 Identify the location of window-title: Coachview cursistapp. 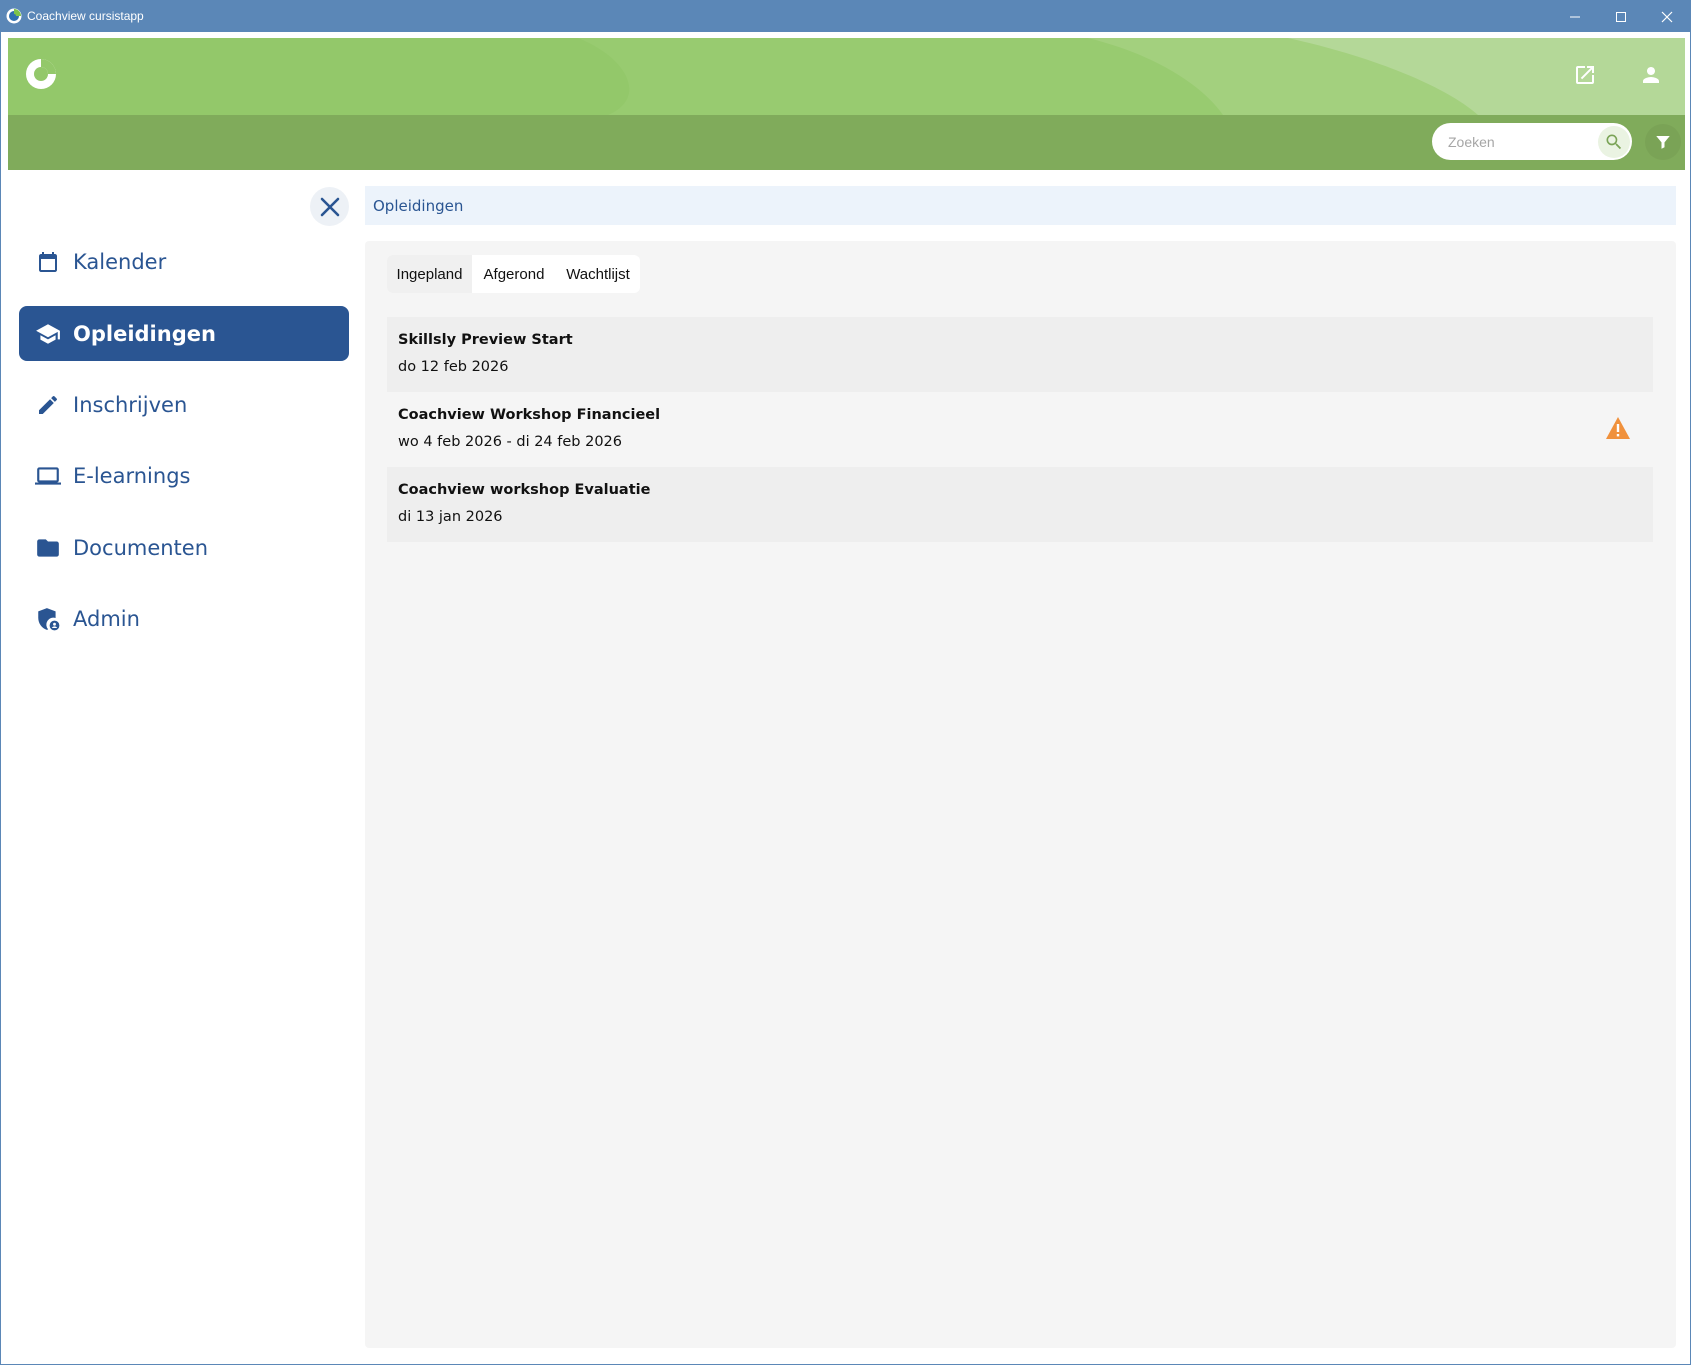
(85, 16).